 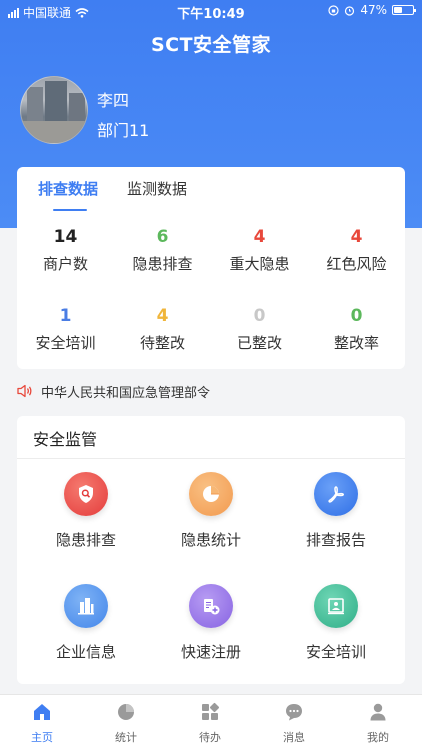 What do you see at coordinates (294, 737) in the screenshot?
I see `tab-label: 消息` at bounding box center [294, 737].